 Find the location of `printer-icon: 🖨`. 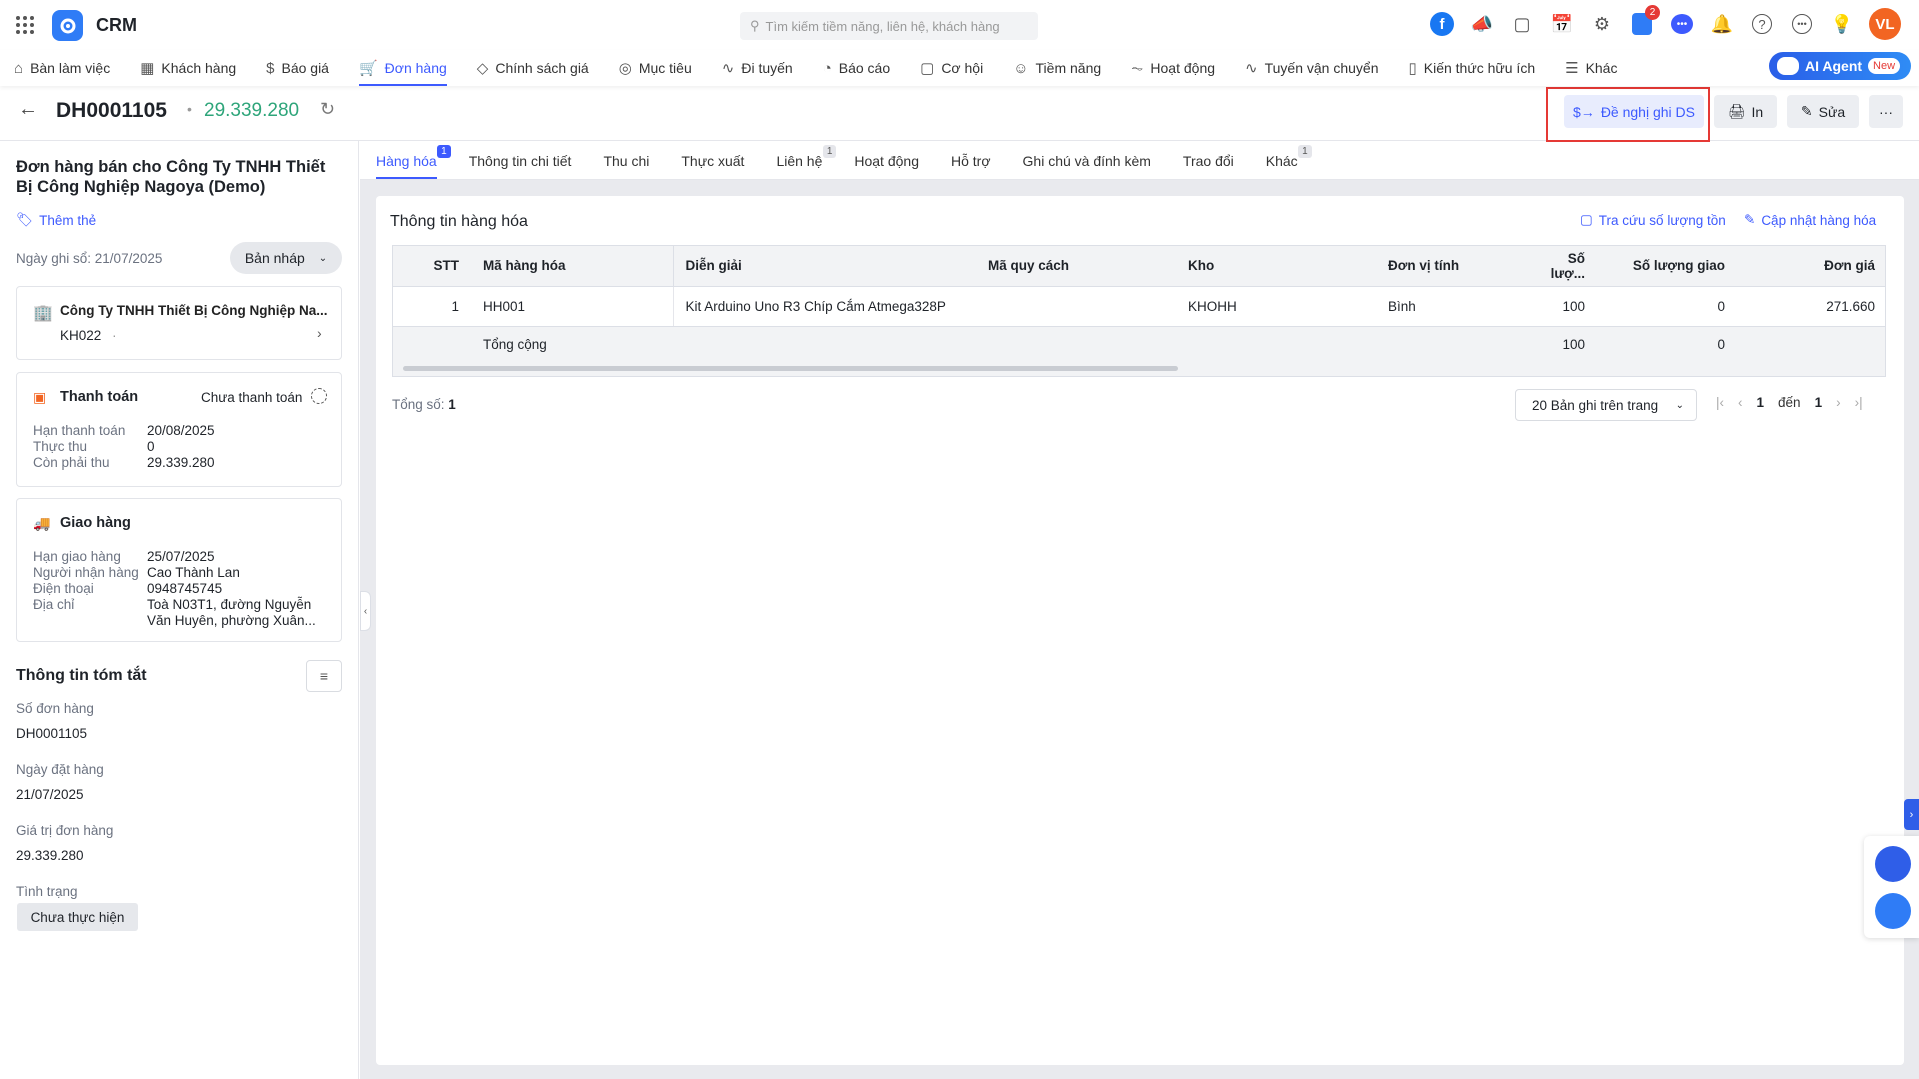

printer-icon: 🖨 is located at coordinates (1736, 111).